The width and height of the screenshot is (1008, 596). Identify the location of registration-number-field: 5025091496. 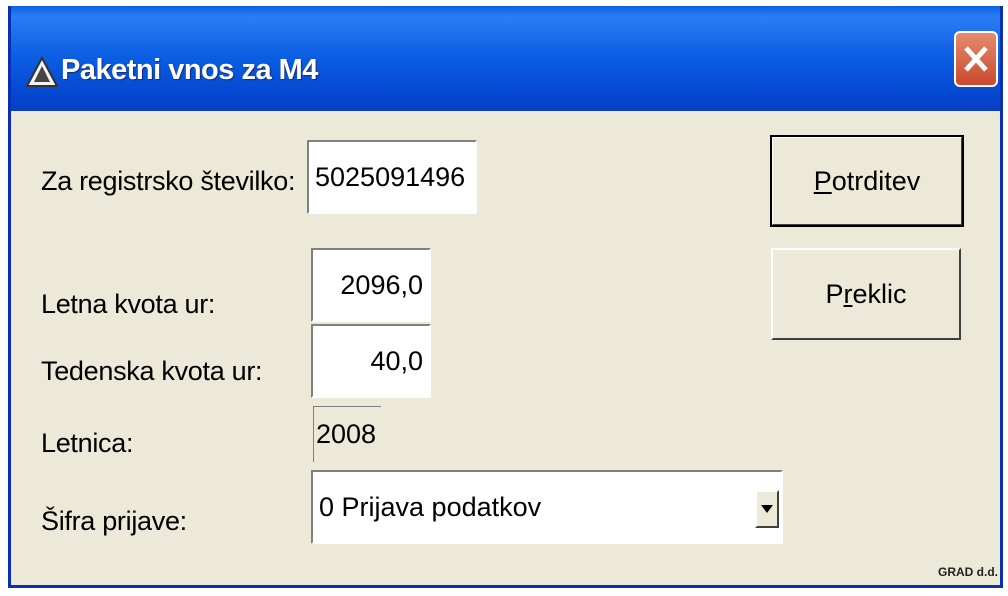
(392, 177).